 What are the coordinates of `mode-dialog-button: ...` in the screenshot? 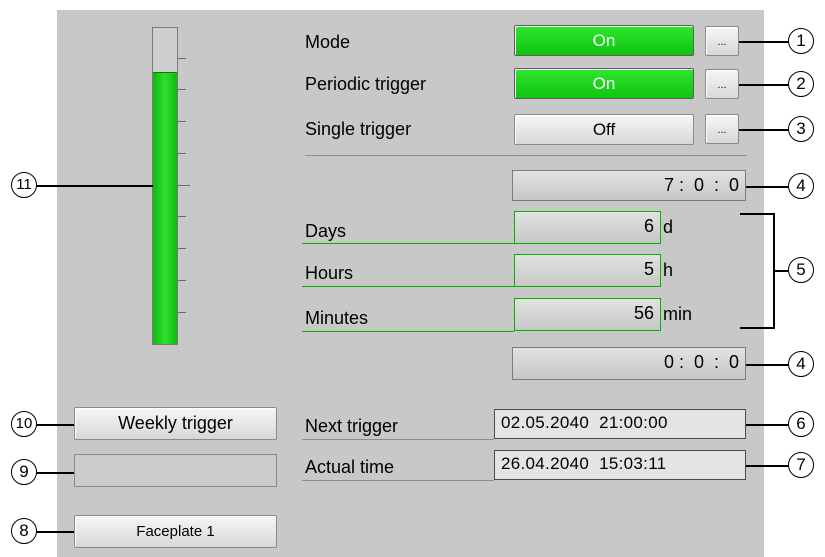 It's located at (722, 41).